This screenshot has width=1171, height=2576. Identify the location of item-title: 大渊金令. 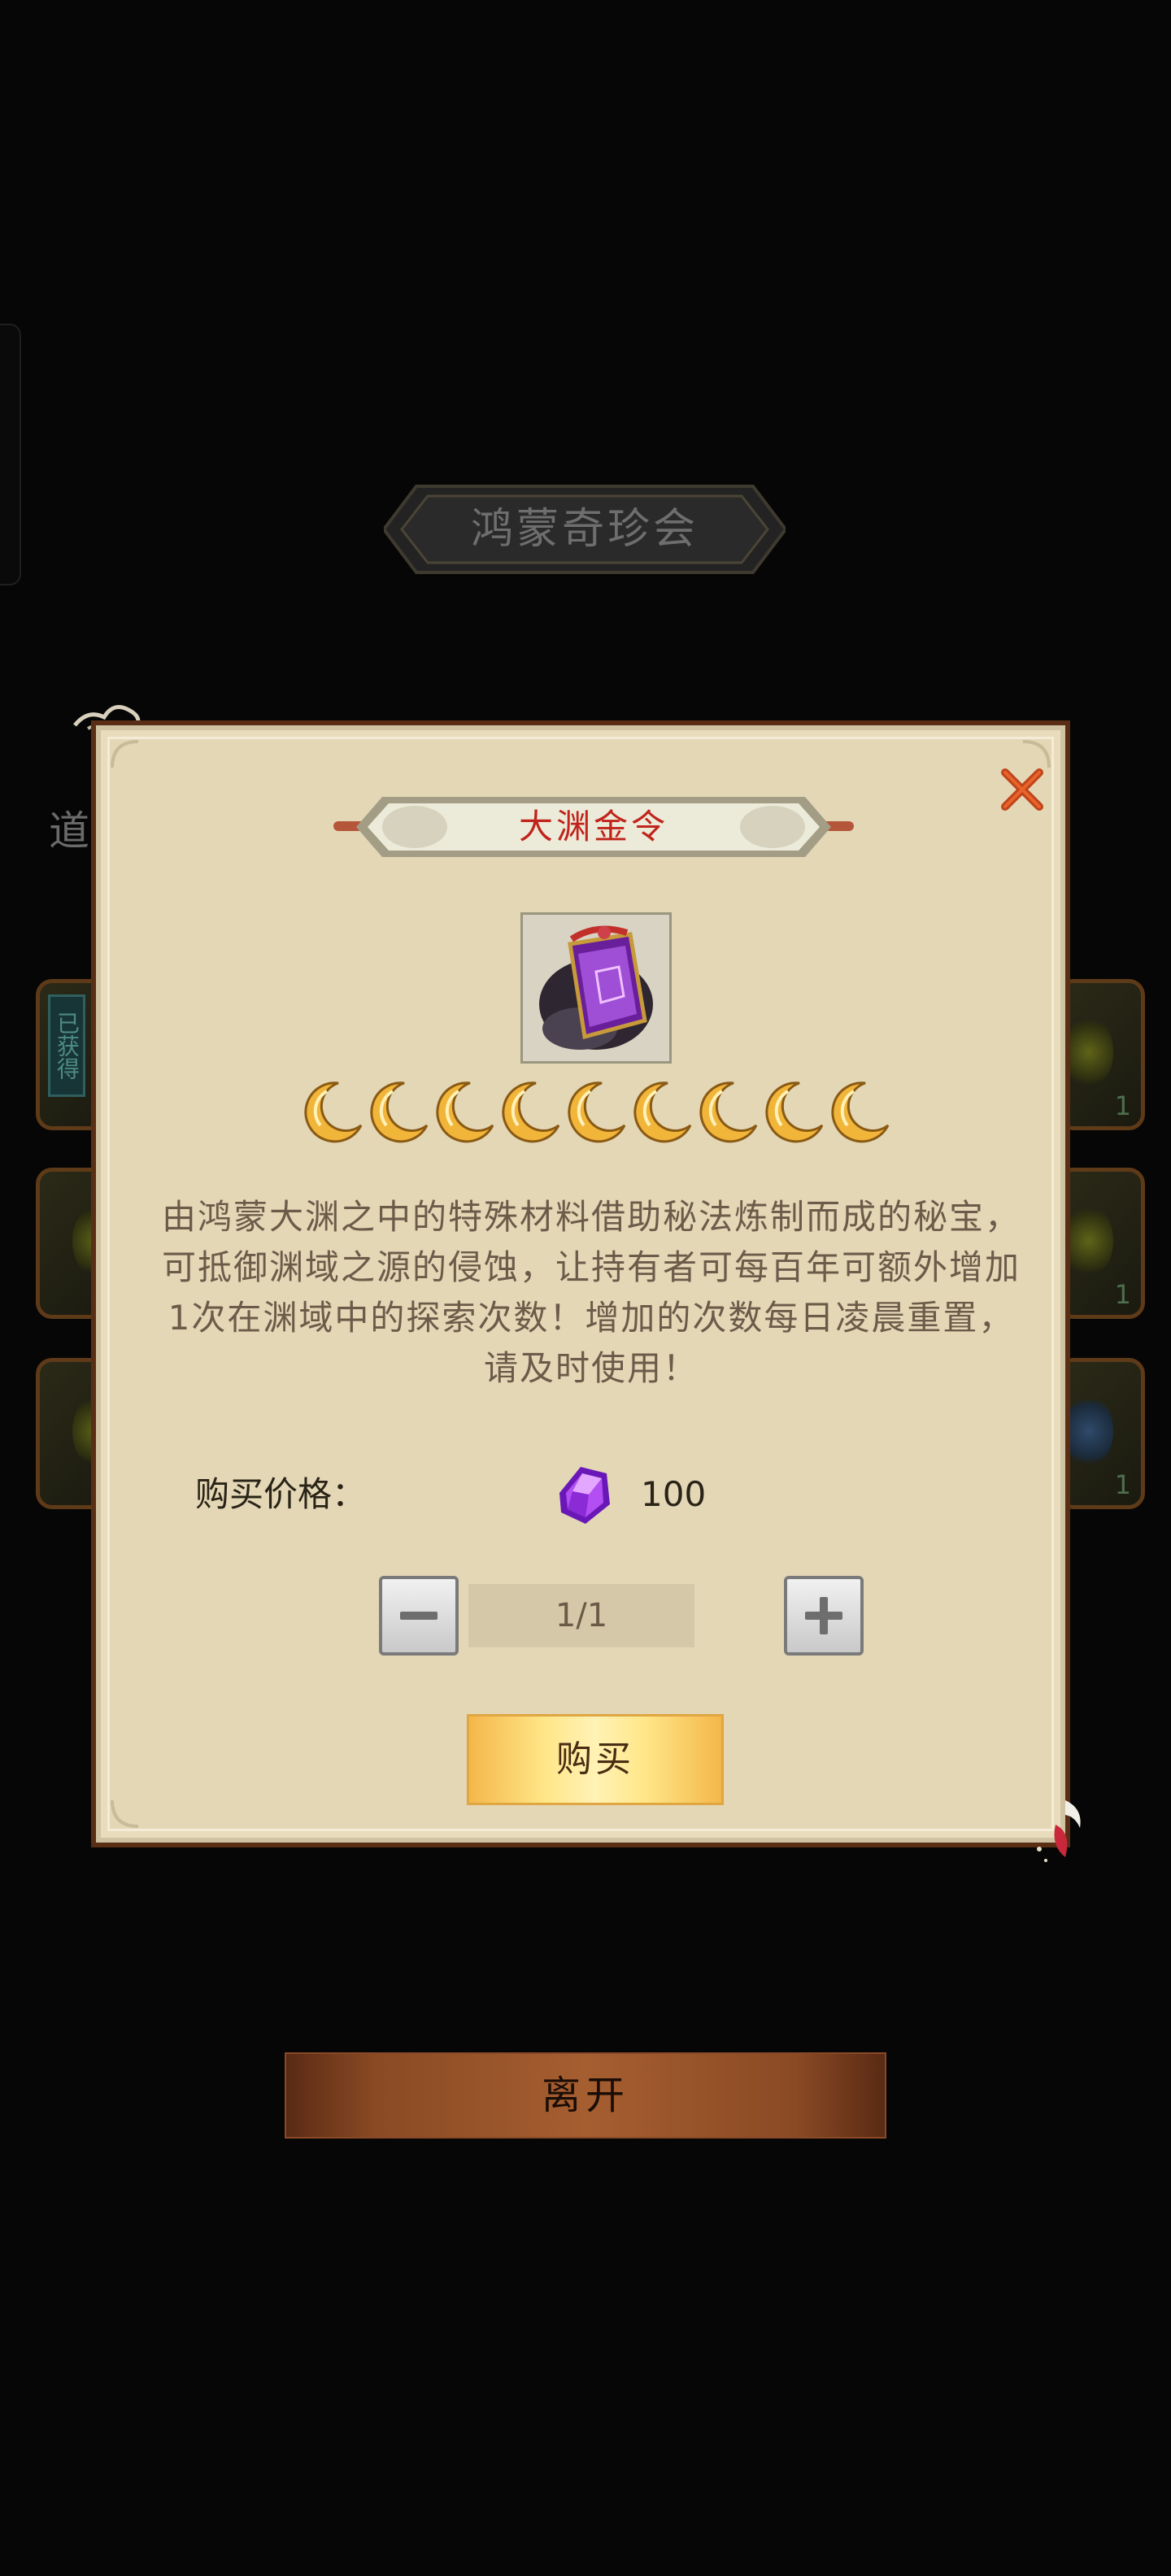
(593, 827).